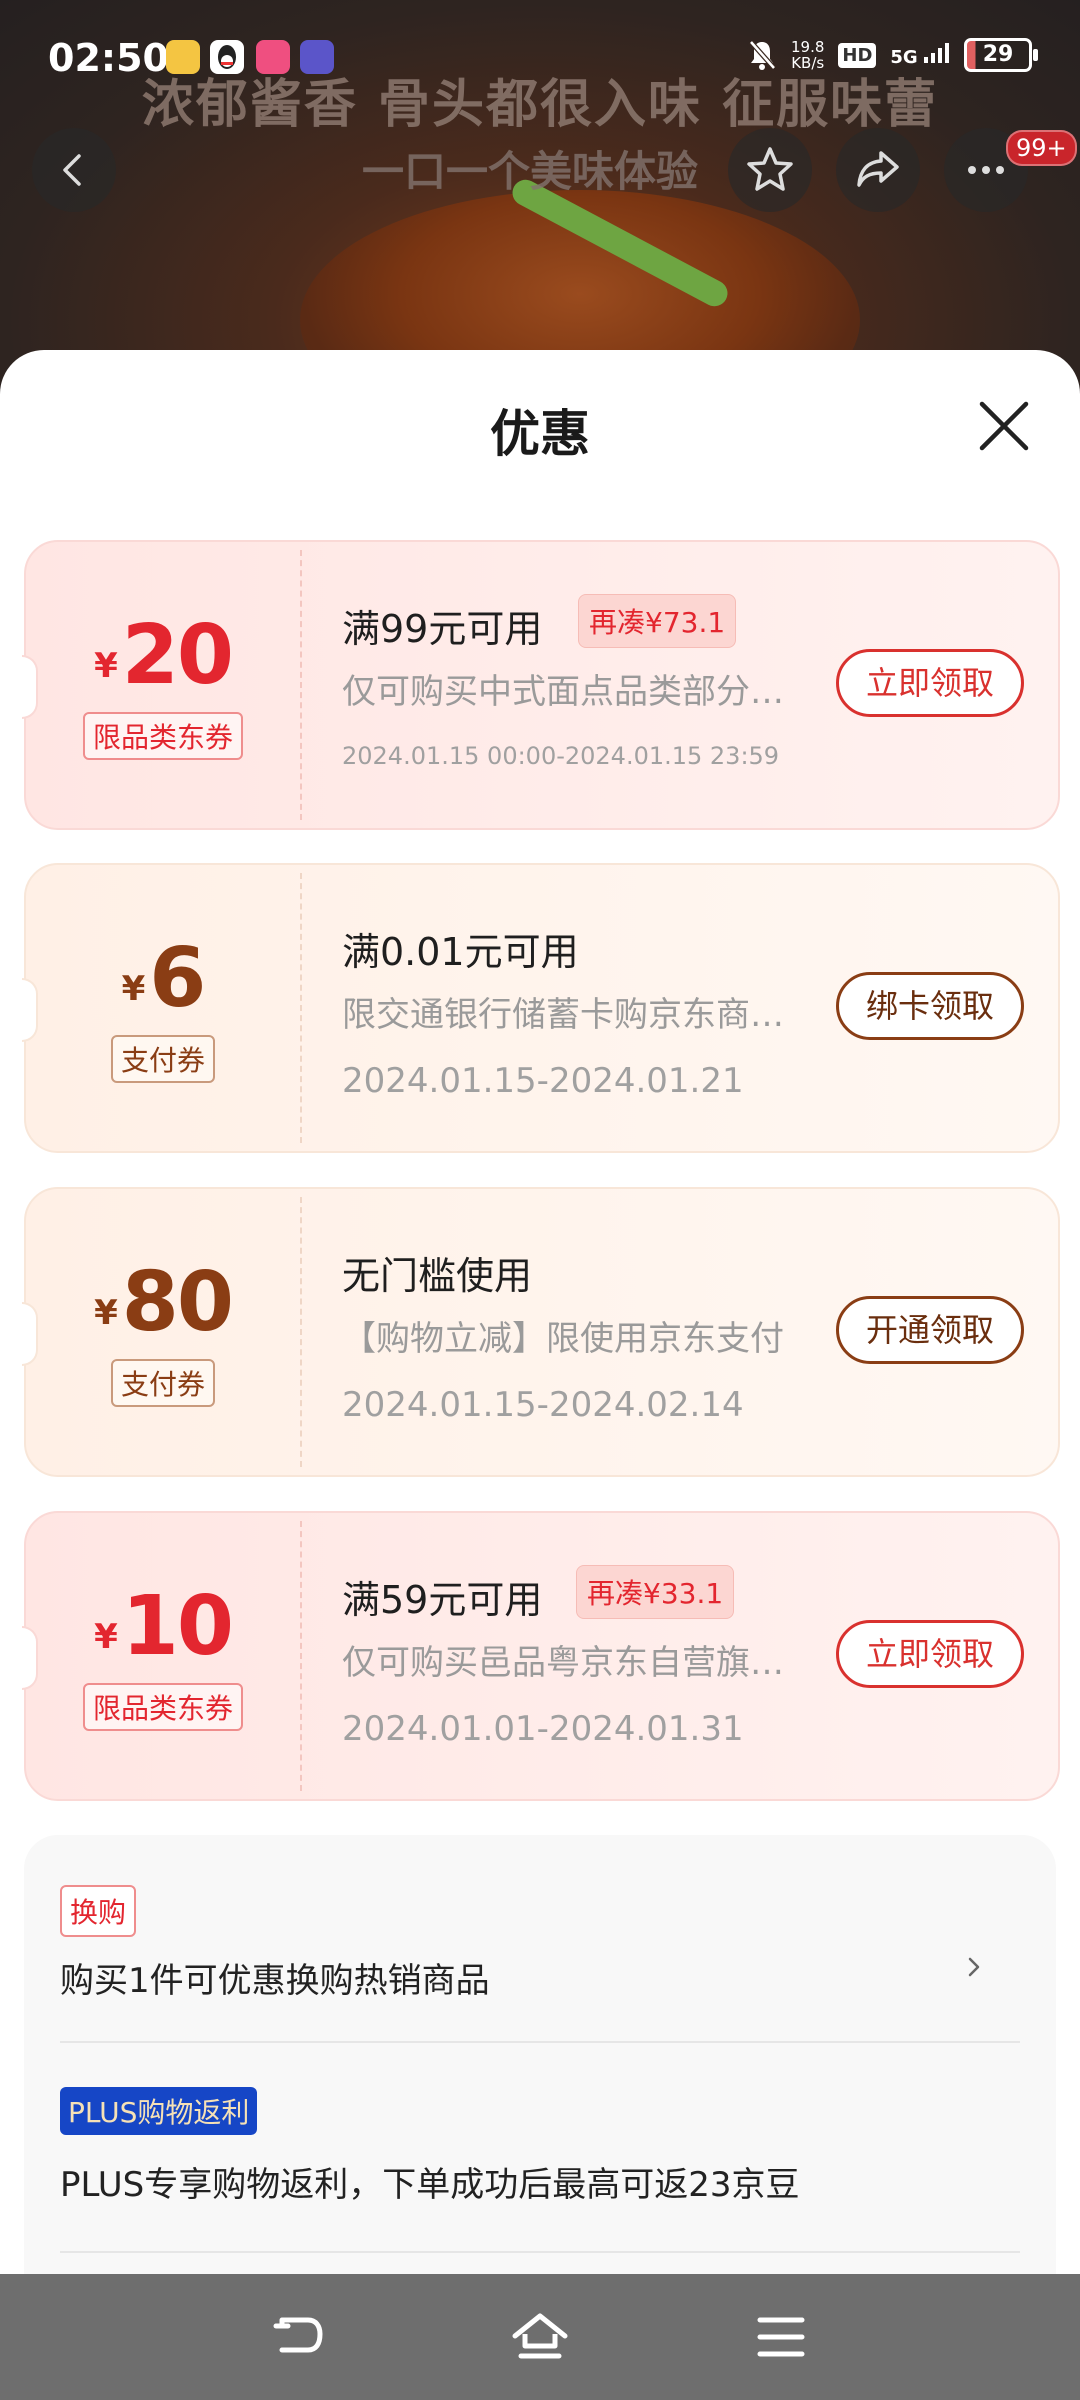 The height and width of the screenshot is (2400, 1080). I want to click on net-speed: 19.8 KB/s, so click(807, 55).